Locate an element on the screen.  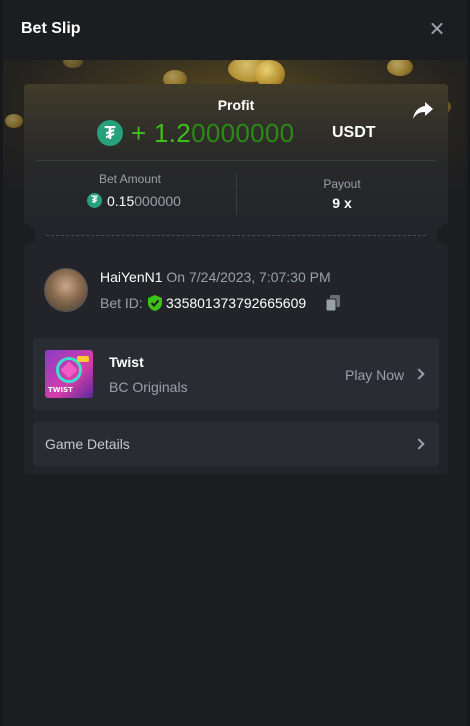
bet-amount-label: Bet Amount is located at coordinates (130, 179).